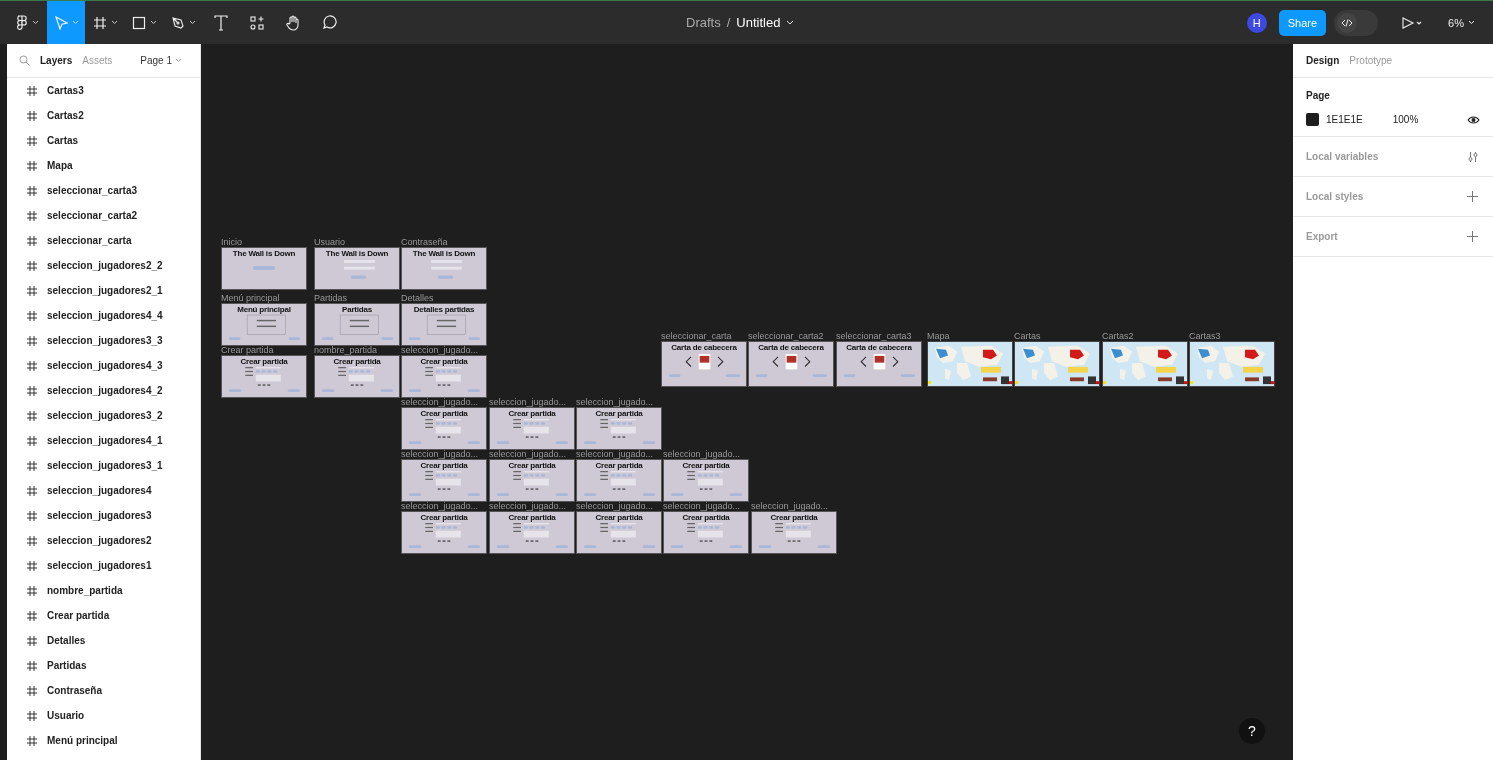 Image resolution: width=1493 pixels, height=760 pixels. Describe the element at coordinates (703, 22) in the screenshot. I see `folder-name: Drafts` at that location.